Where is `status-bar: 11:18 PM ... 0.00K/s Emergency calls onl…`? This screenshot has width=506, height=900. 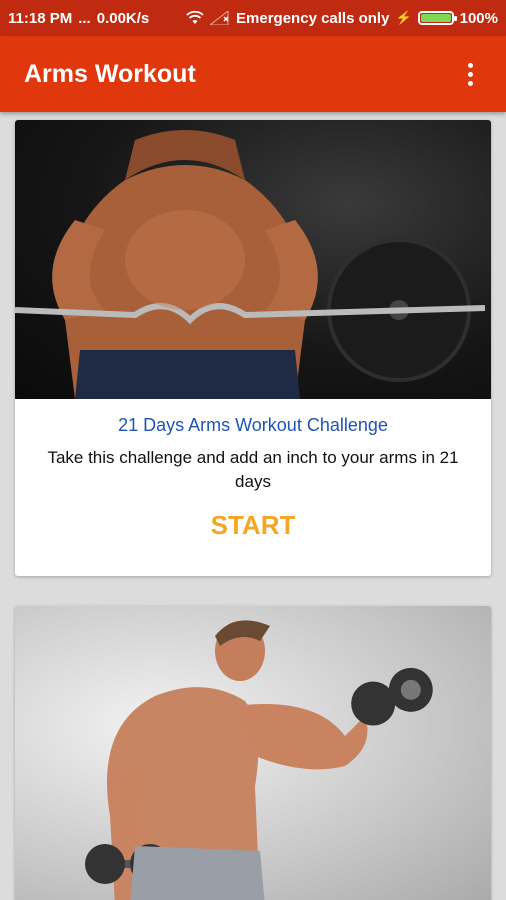 status-bar: 11:18 PM ... 0.00K/s Emergency calls onl… is located at coordinates (253, 18).